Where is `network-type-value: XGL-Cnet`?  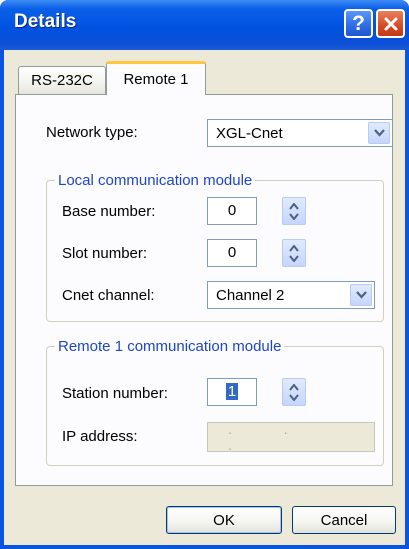 network-type-value: XGL-Cnet is located at coordinates (249, 133).